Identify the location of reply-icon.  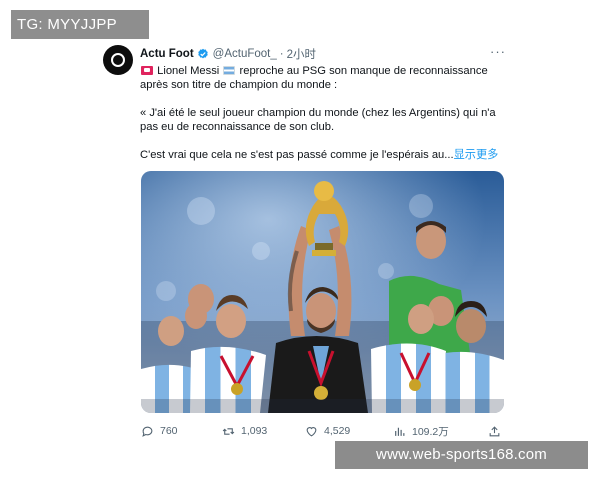
(147, 431).